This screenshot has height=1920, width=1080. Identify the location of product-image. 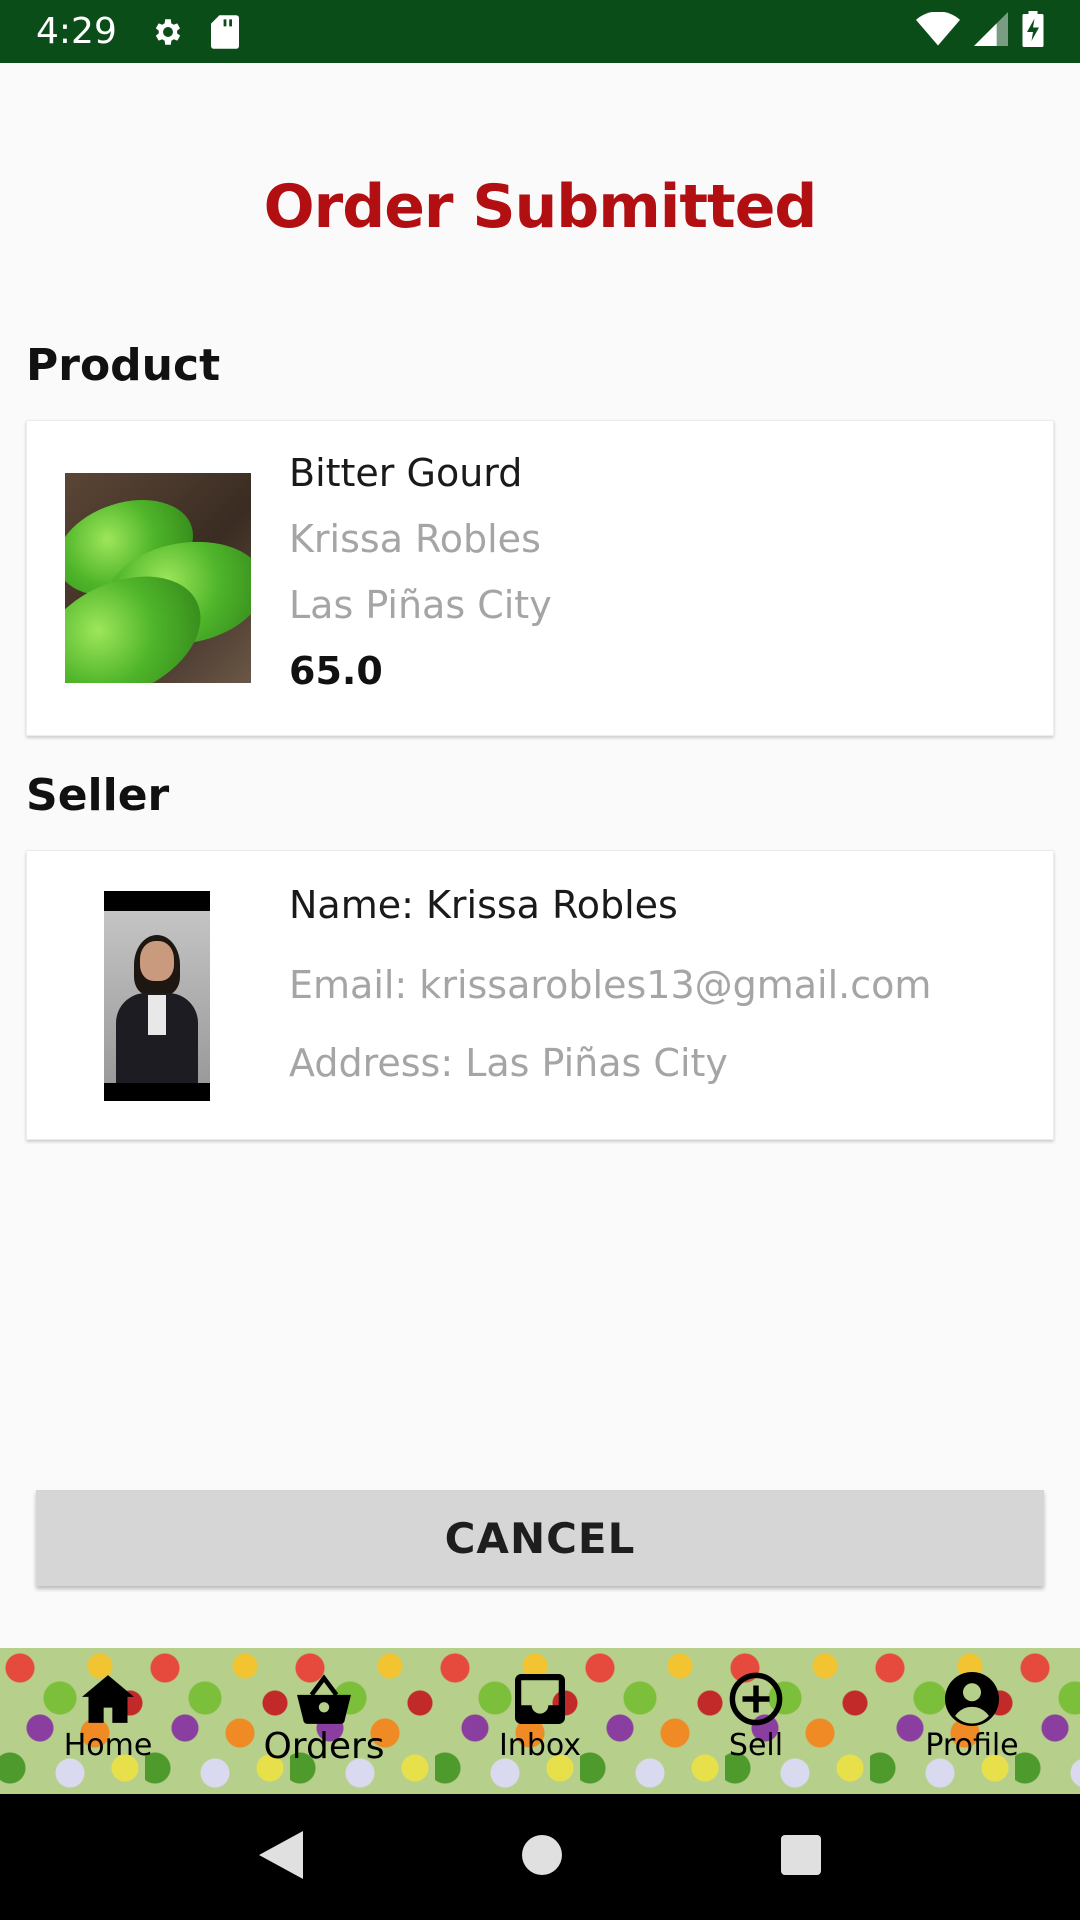
(158, 578).